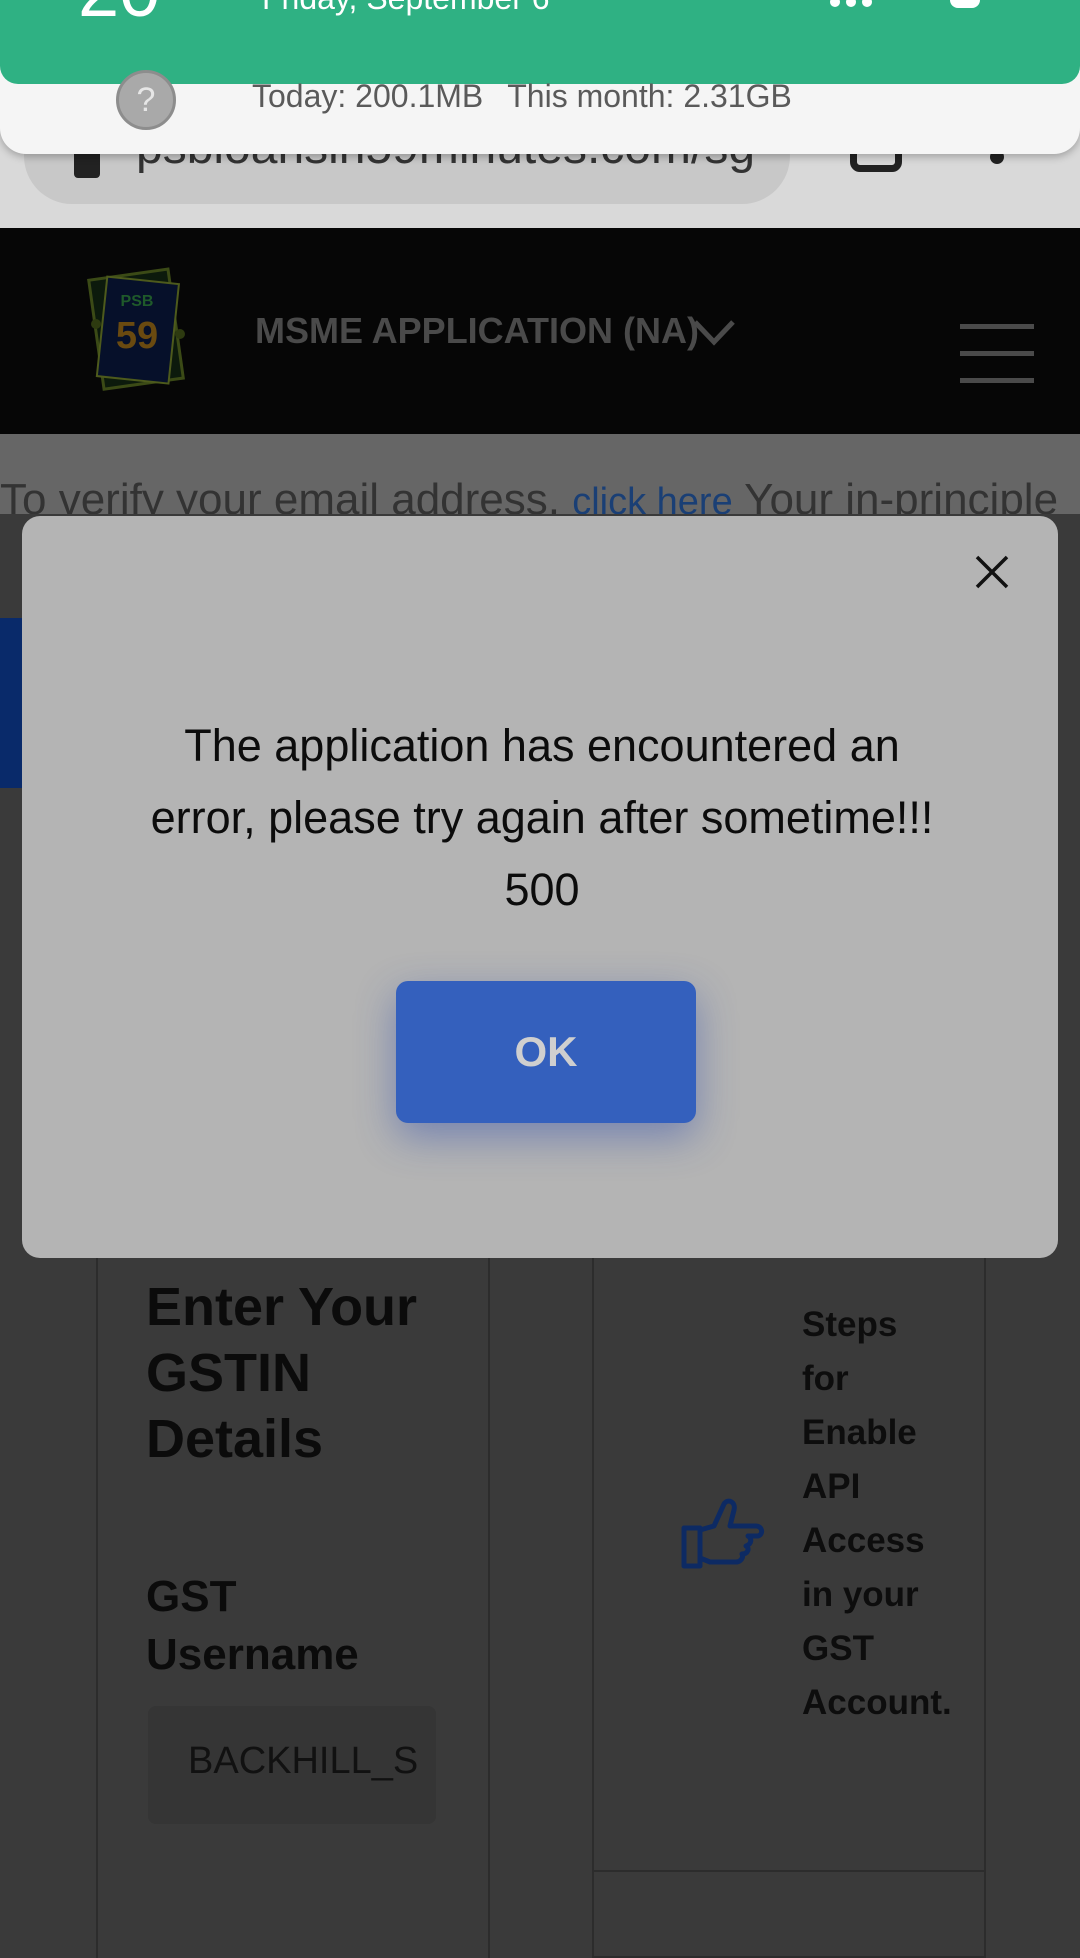 The image size is (1080, 1958). I want to click on data-usage: Today: 200.1MB This month: 2.31GB, so click(522, 96).